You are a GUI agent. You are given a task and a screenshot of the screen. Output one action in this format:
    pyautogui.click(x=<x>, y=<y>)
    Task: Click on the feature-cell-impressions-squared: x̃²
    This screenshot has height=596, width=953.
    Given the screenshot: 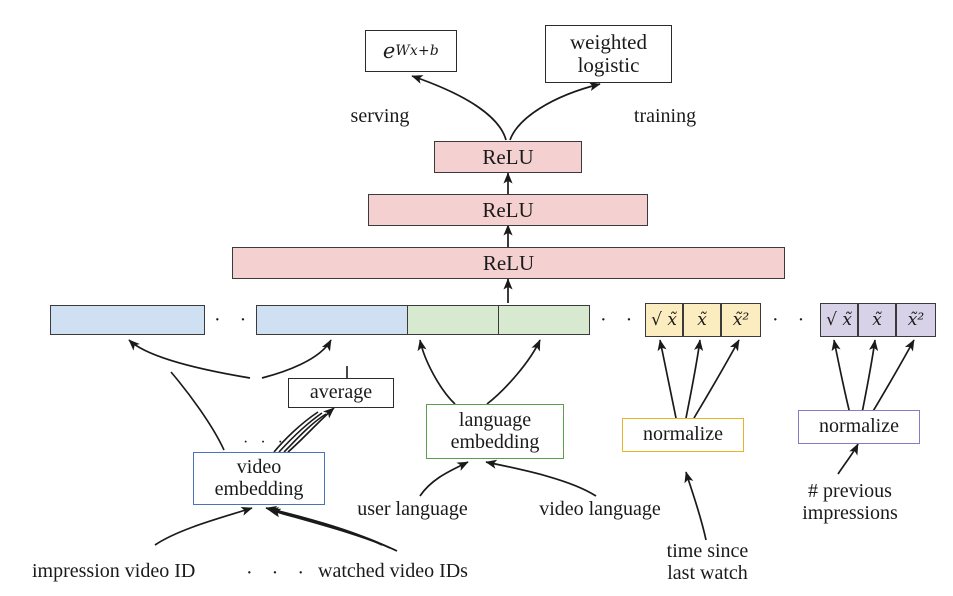 What is the action you would take?
    pyautogui.click(x=916, y=320)
    